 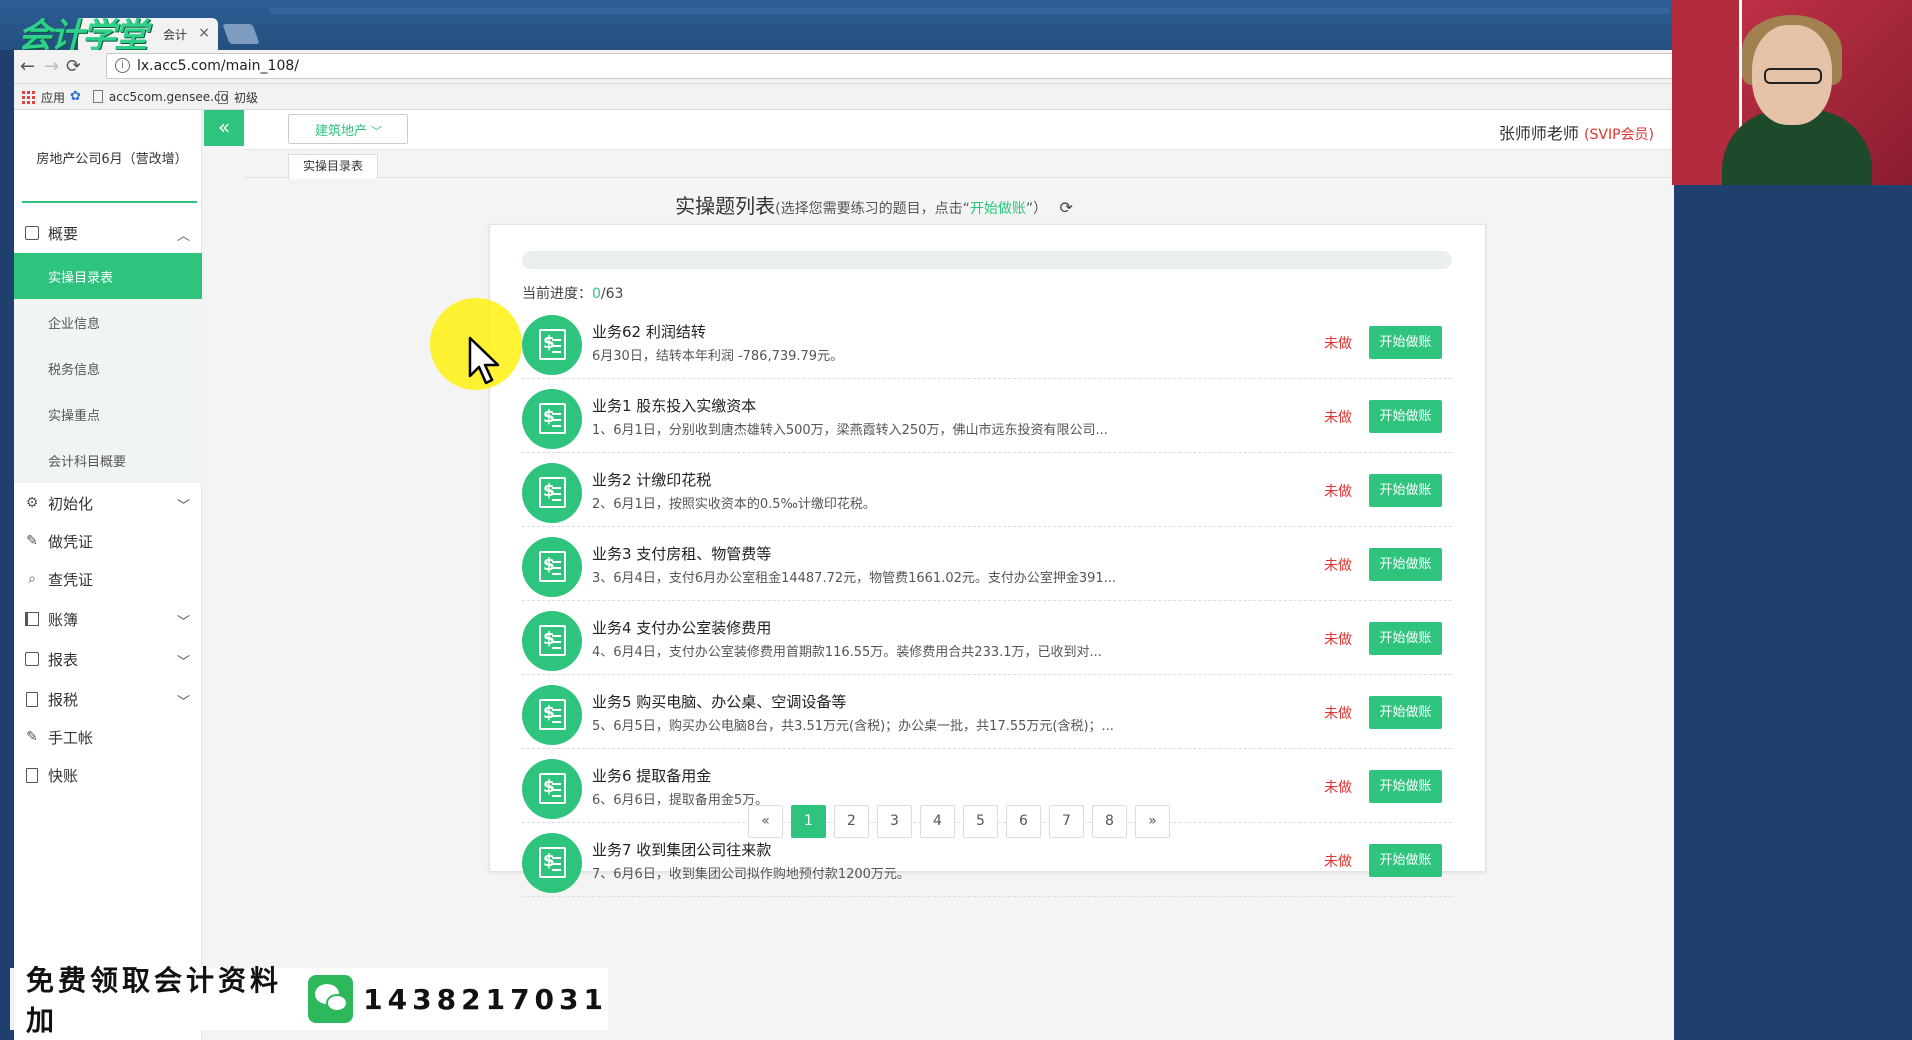 What do you see at coordinates (108, 460) in the screenshot?
I see `sidebar-subitem-accounts-overview: 会计科目概要` at bounding box center [108, 460].